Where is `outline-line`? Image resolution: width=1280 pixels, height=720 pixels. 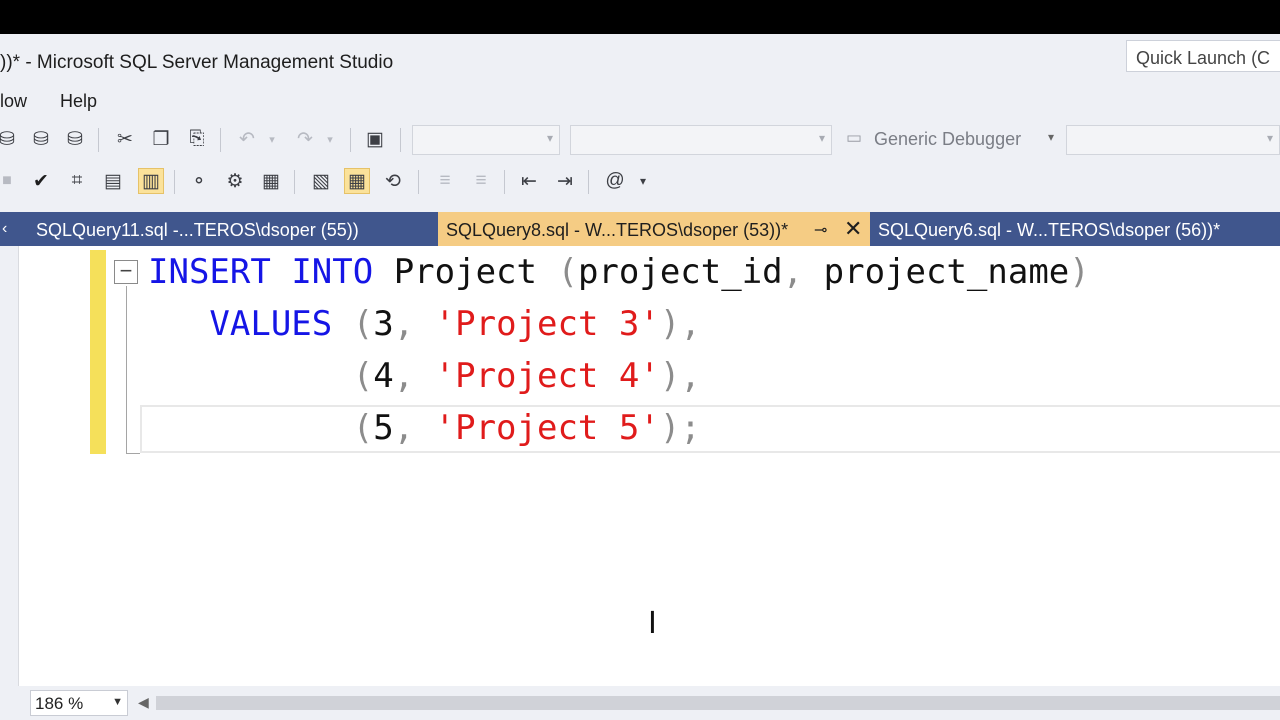
outline-line is located at coordinates (126, 370).